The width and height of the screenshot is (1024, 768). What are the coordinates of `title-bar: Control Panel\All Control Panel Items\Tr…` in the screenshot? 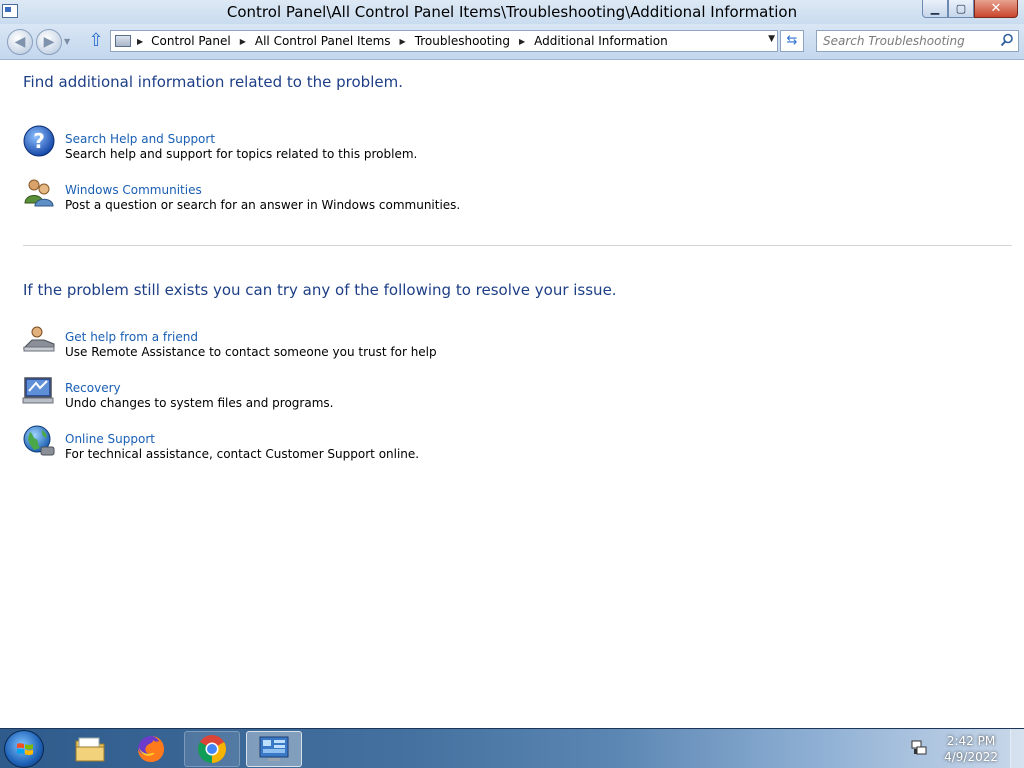 It's located at (512, 12).